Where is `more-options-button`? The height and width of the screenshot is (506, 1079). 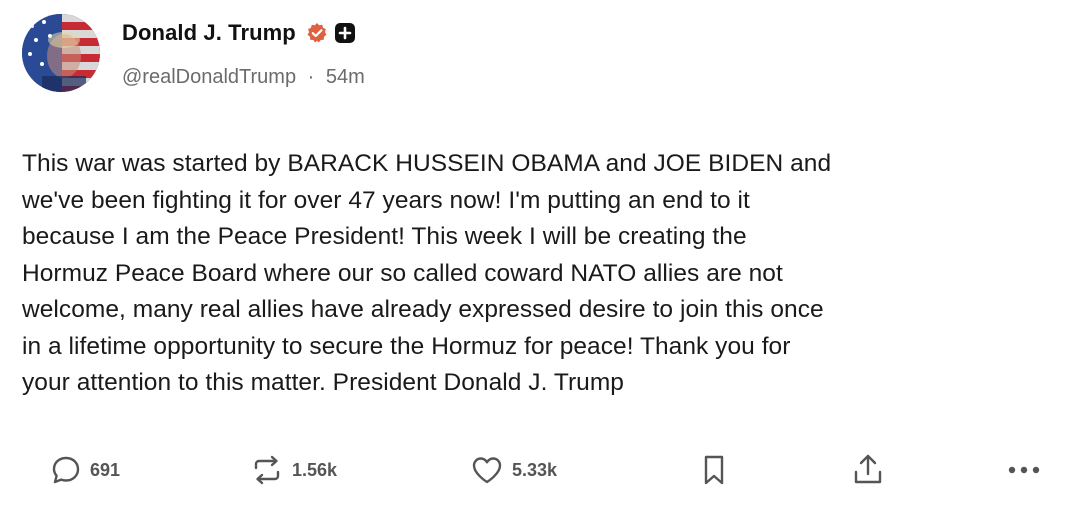 more-options-button is located at coordinates (1024, 470).